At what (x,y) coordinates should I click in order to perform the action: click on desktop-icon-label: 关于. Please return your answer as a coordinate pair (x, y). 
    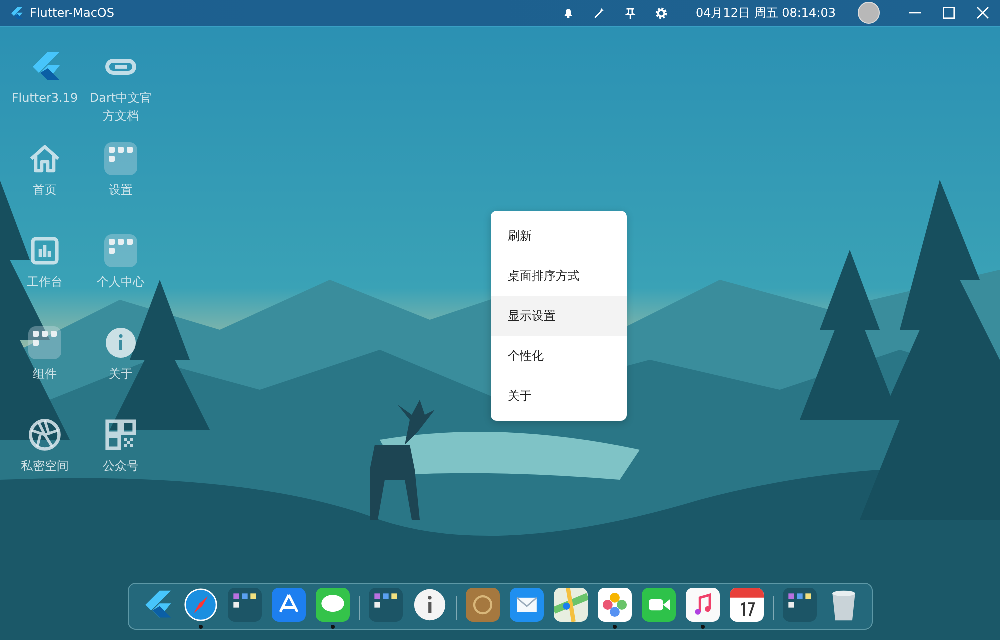
    Looking at the image, I should click on (121, 374).